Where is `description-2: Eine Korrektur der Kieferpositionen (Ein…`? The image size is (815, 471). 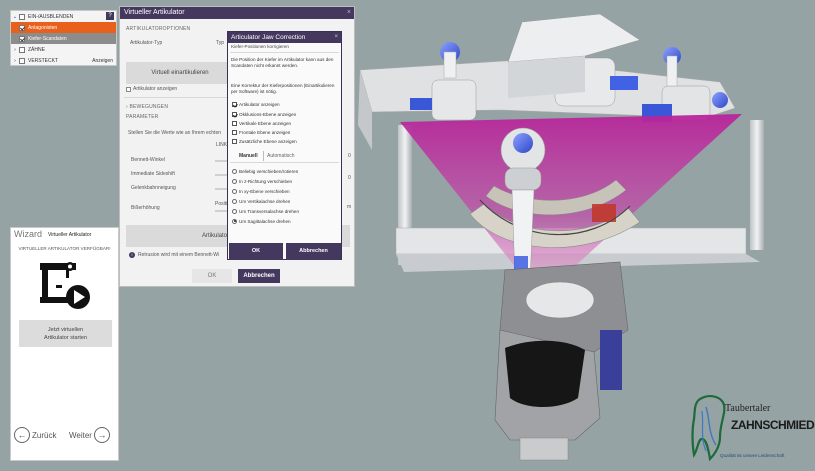 description-2: Eine Korrektur der Kieferpositionen (Ein… is located at coordinates (283, 88).